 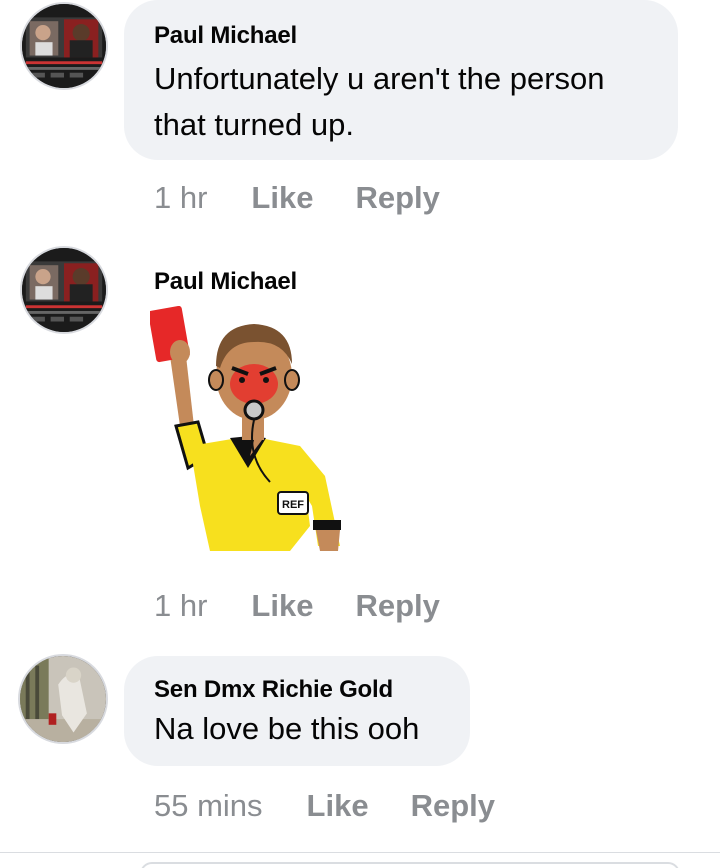 I want to click on comment-actions: 55 mins Like Reply, so click(x=324, y=806).